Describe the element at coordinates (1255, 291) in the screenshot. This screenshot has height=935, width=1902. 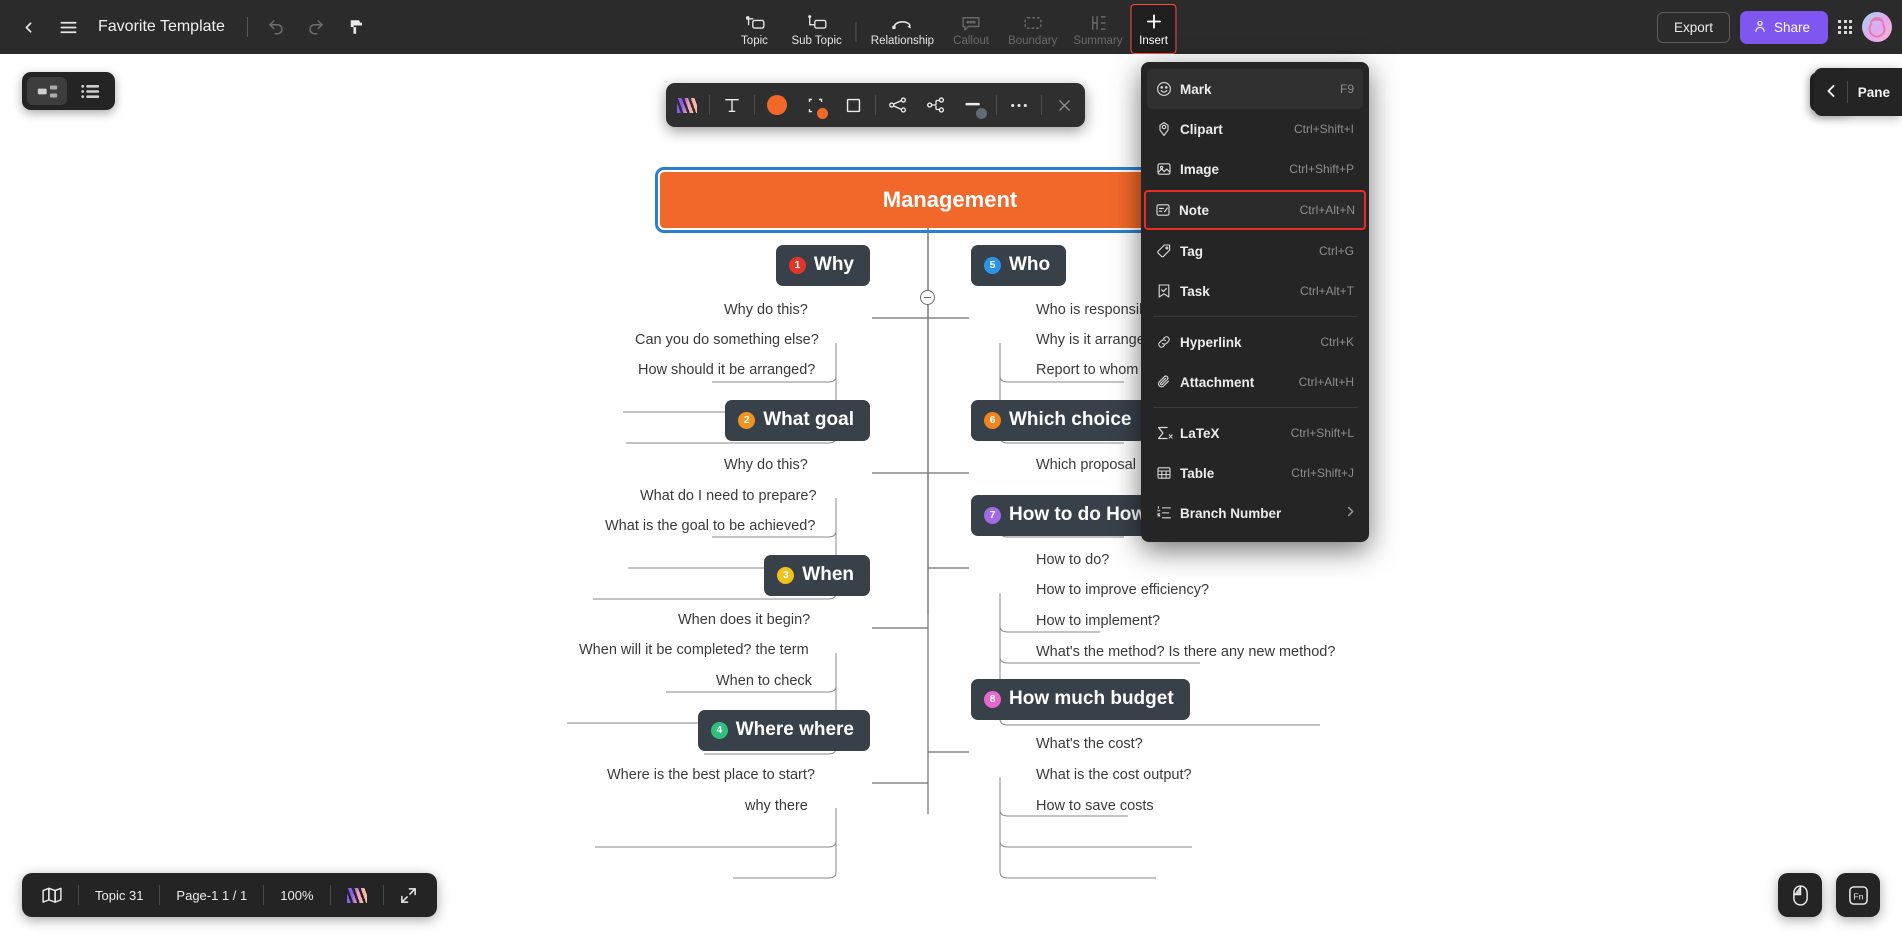
I see `menu-item-task: Task Ctrl+Alt+T` at that location.